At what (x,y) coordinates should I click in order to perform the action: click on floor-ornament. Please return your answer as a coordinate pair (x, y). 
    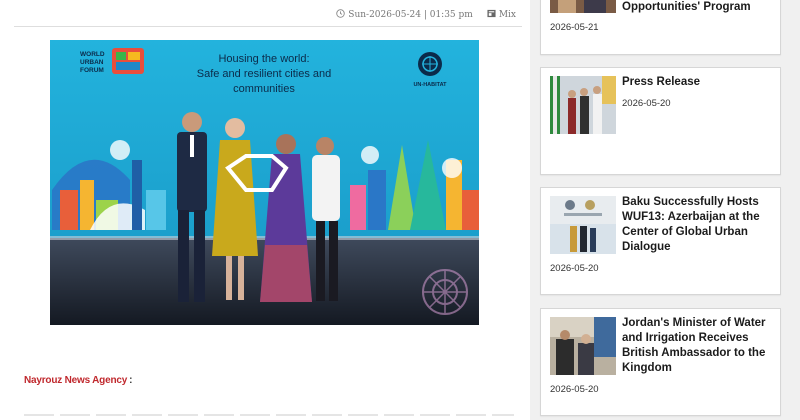
    Looking at the image, I should click on (445, 292).